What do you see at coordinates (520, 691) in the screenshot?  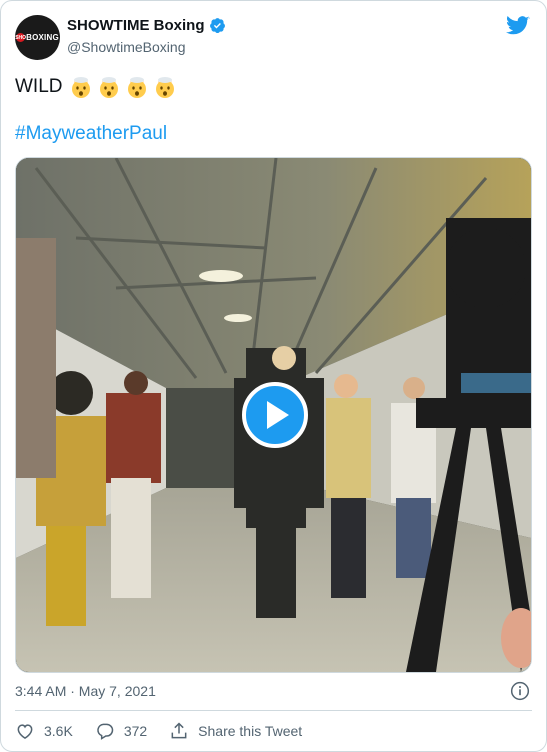 I see `info-icon` at bounding box center [520, 691].